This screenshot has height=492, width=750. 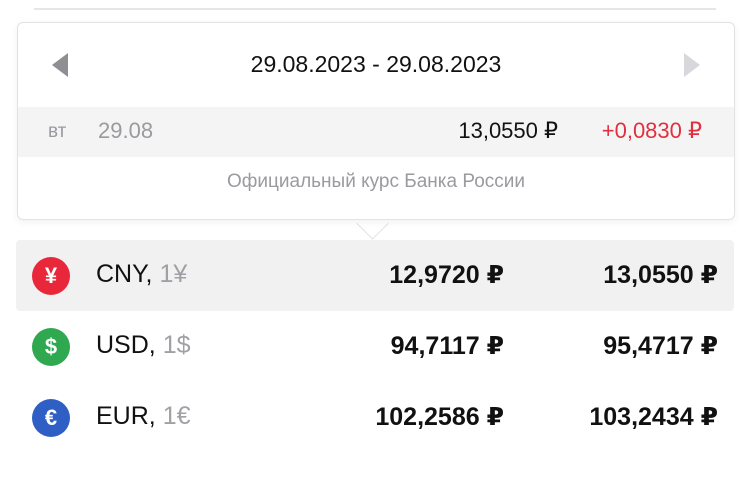 I want to click on day-rate-value: 13,0550 ₽, so click(x=508, y=130).